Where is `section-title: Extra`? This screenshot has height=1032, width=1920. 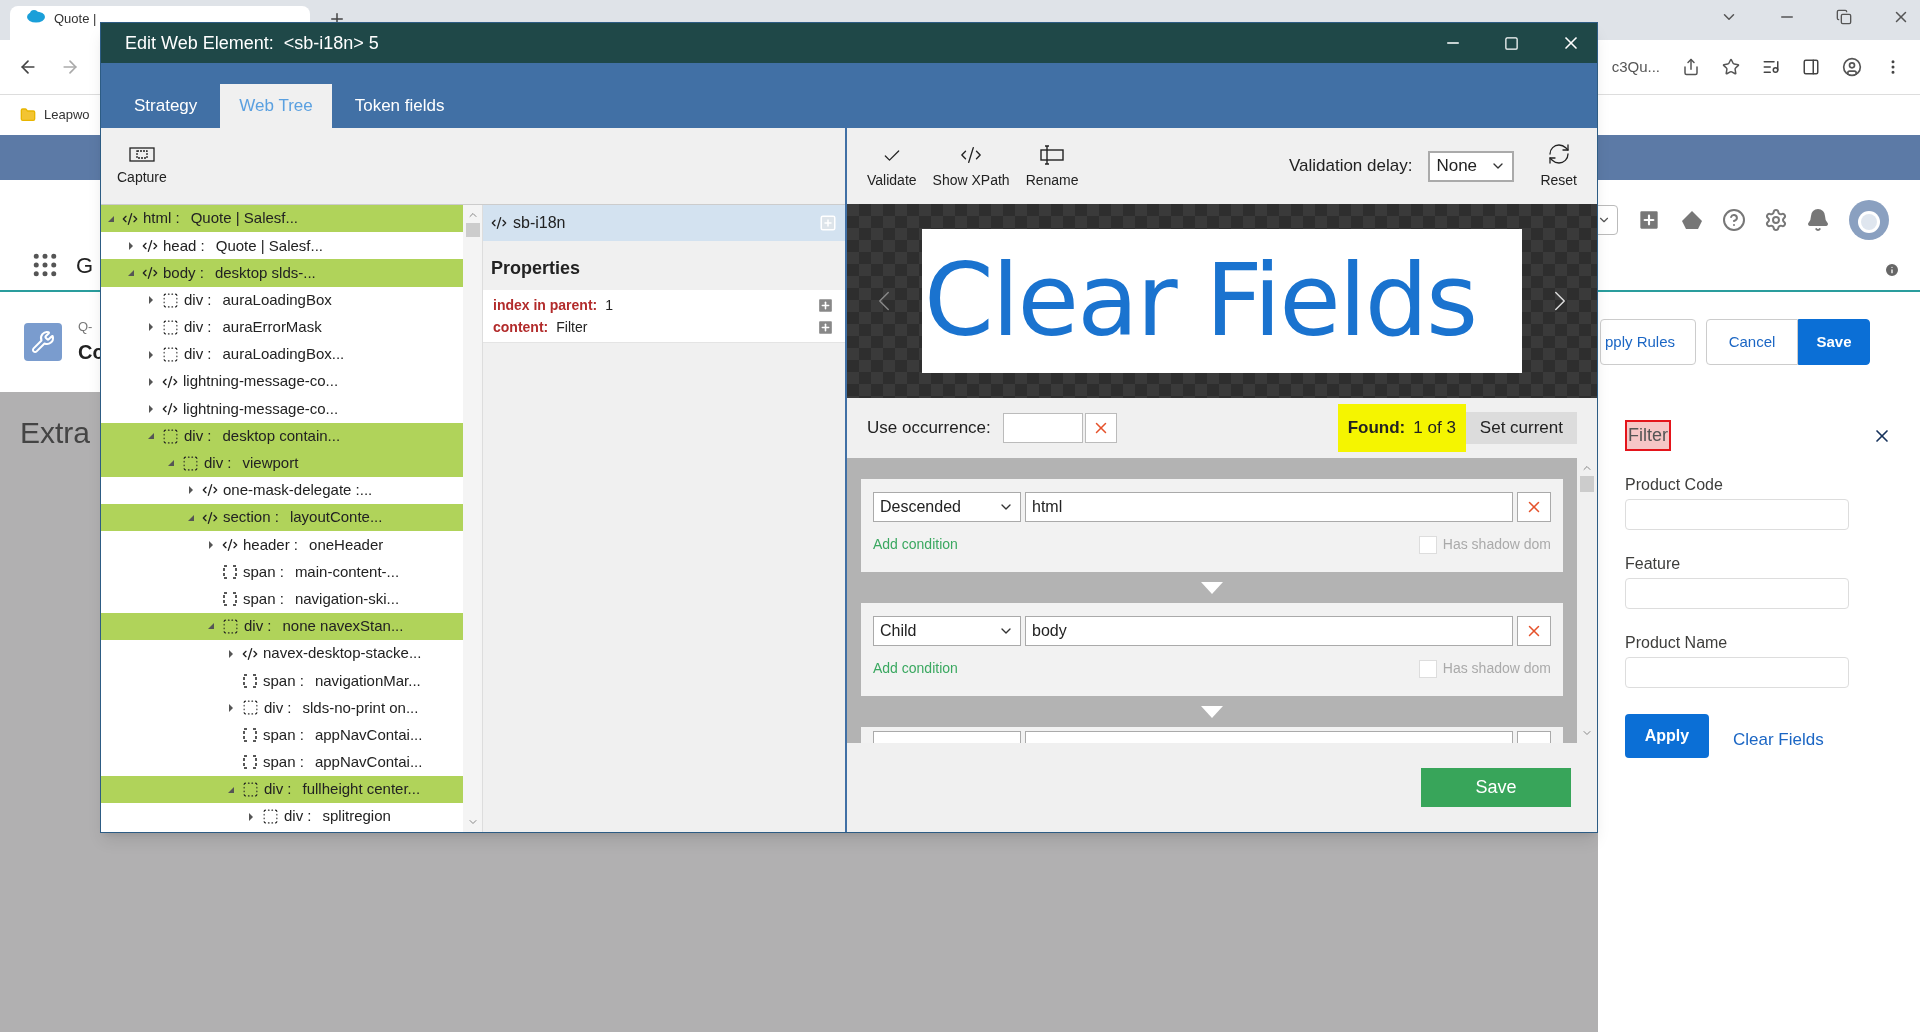
section-title: Extra is located at coordinates (55, 432).